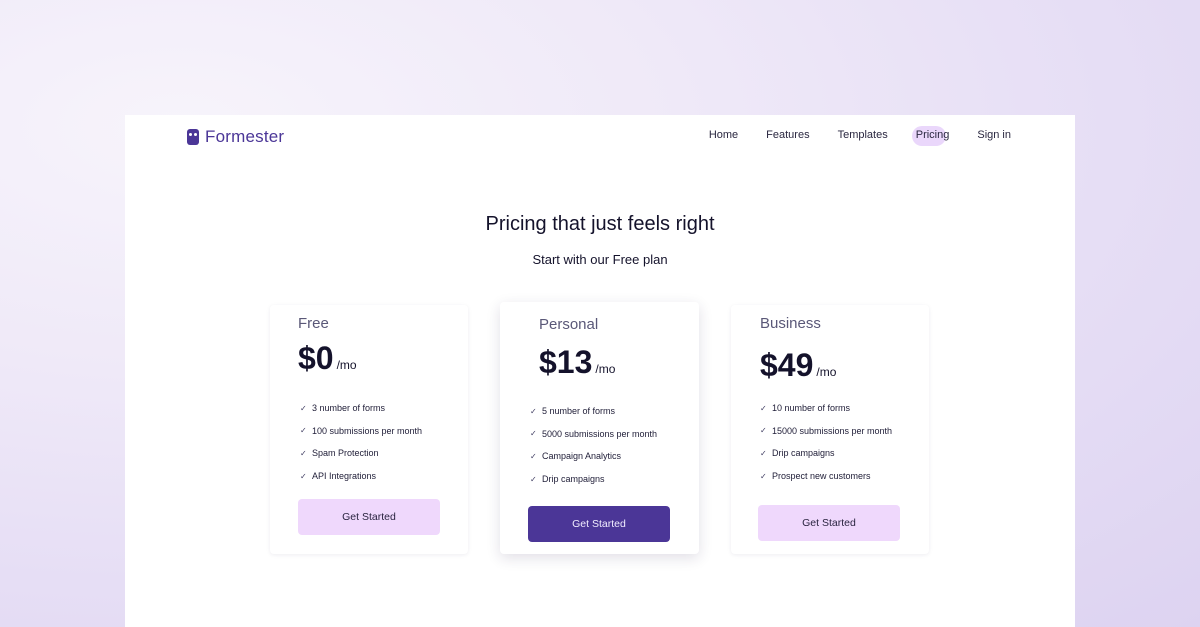 The height and width of the screenshot is (627, 1200). What do you see at coordinates (787, 365) in the screenshot?
I see `plan-price: $49` at bounding box center [787, 365].